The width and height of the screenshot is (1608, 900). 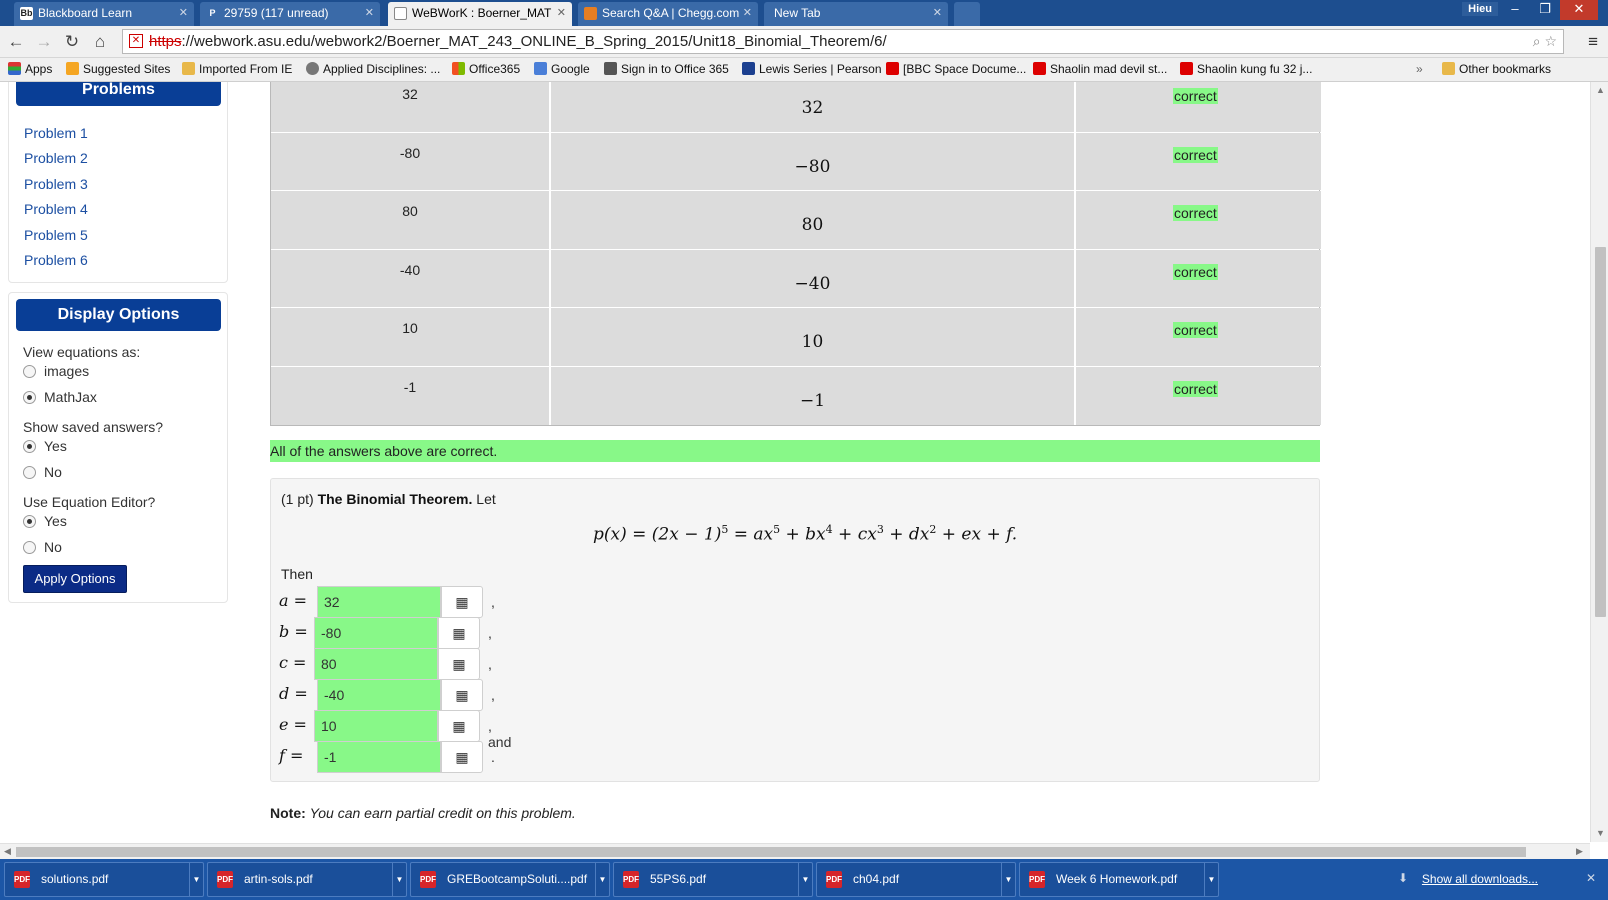 I want to click on formula-part: + cx, so click(x=854, y=534).